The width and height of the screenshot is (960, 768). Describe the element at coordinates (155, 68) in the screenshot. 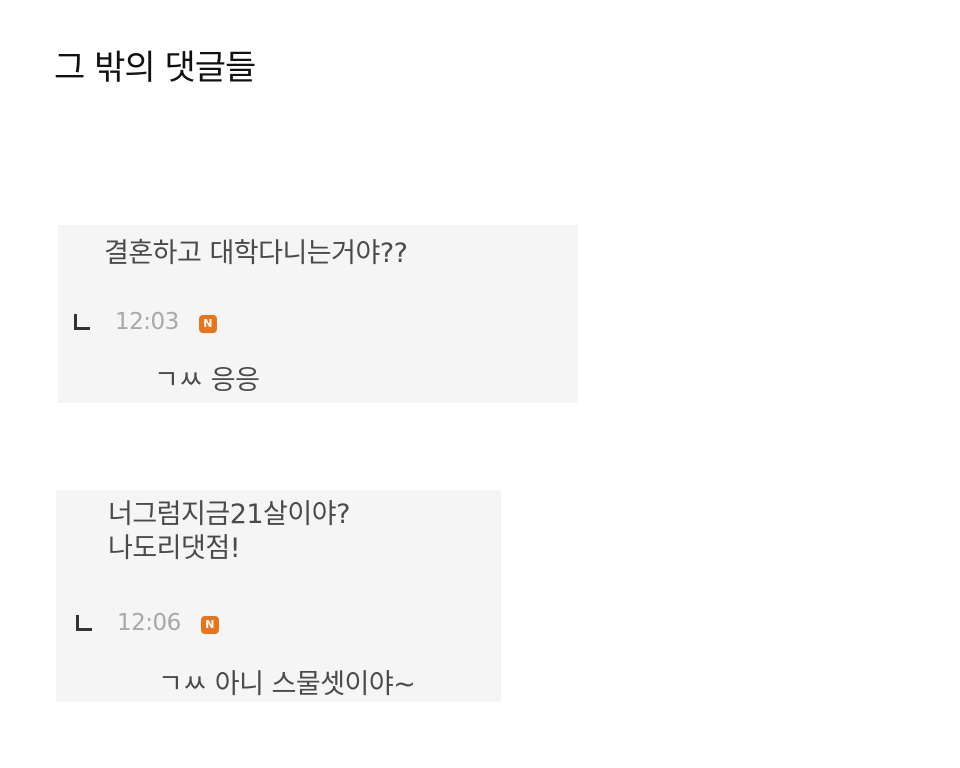

I see `page-title: 그 밖의 댓글들` at that location.